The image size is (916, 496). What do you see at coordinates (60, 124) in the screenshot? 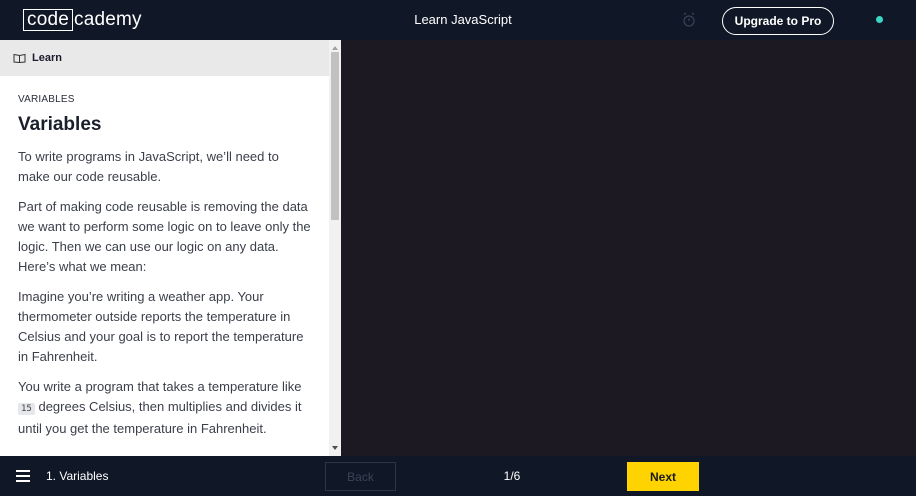
I see `lesson-heading: Variables` at bounding box center [60, 124].